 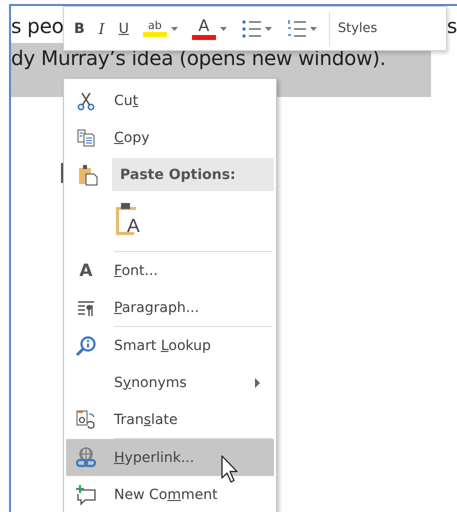 I want to click on italic-button: I, so click(x=101, y=29).